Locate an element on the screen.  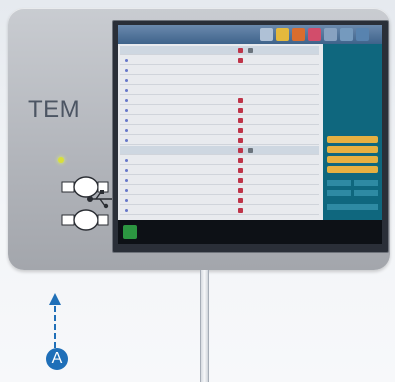
led-icon is located at coordinates (61, 160).